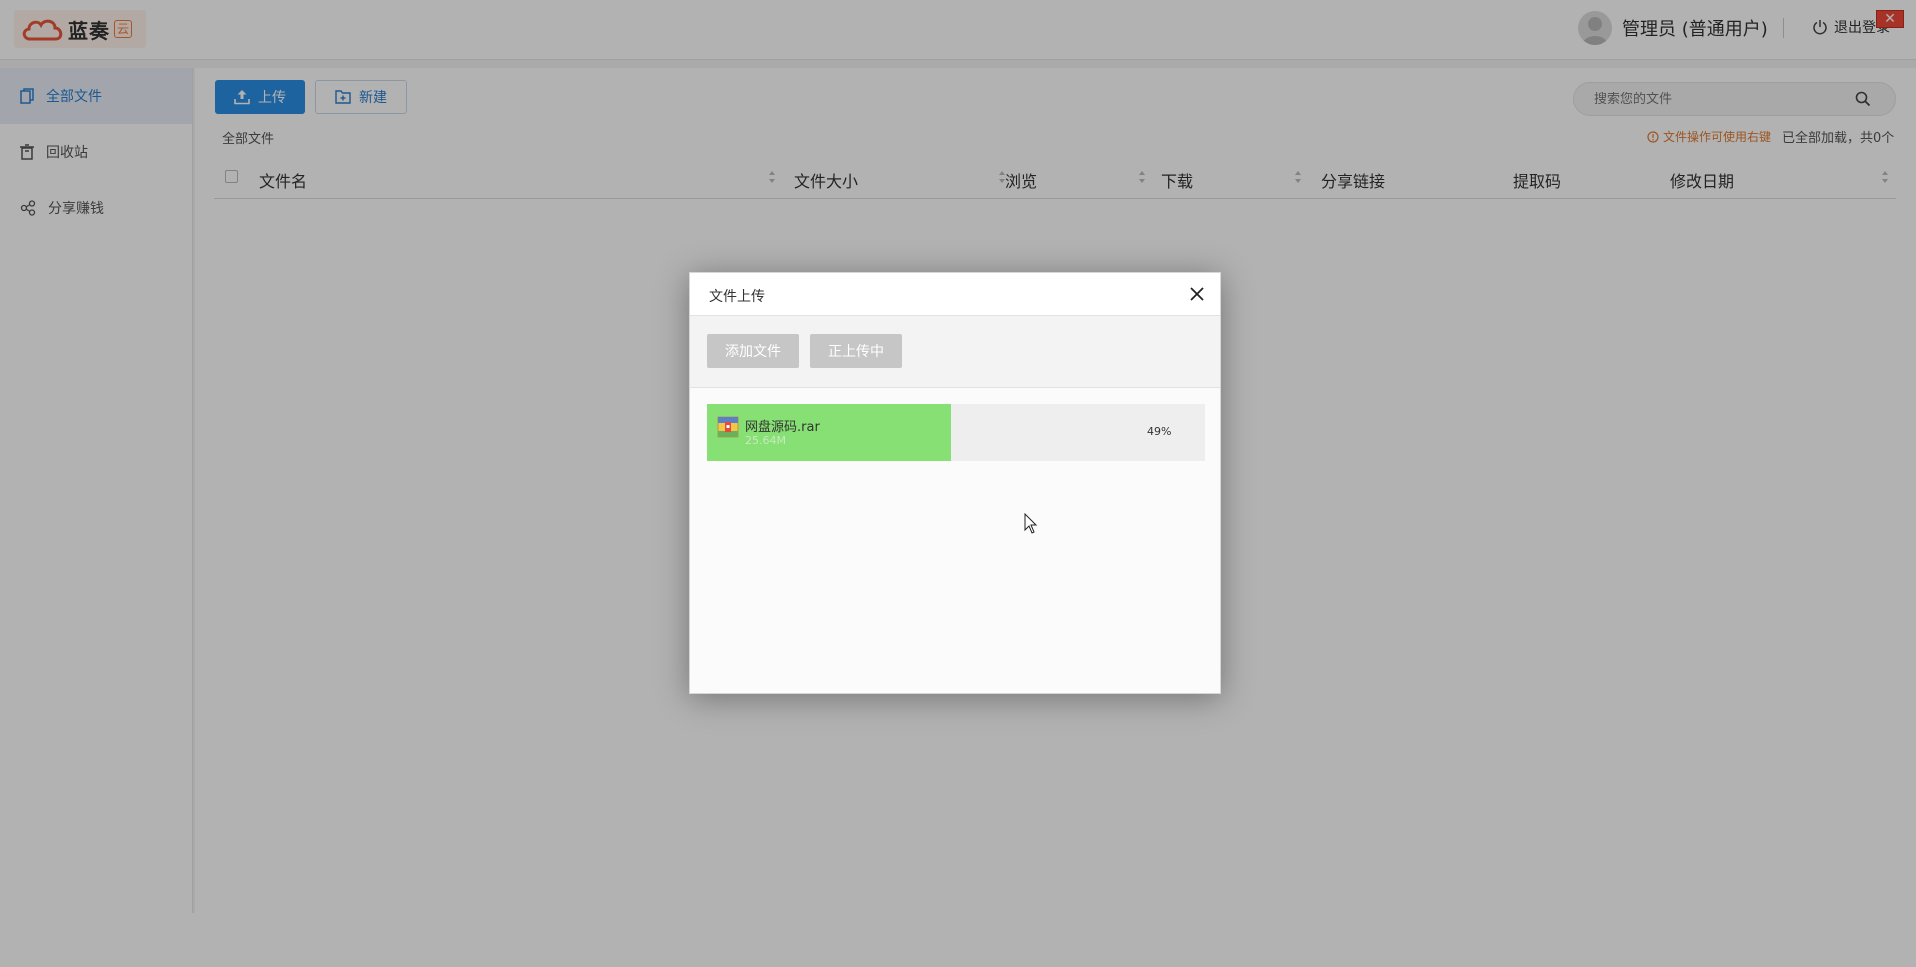  What do you see at coordinates (955, 294) in the screenshot?
I see `dialog-header: 文件上传` at bounding box center [955, 294].